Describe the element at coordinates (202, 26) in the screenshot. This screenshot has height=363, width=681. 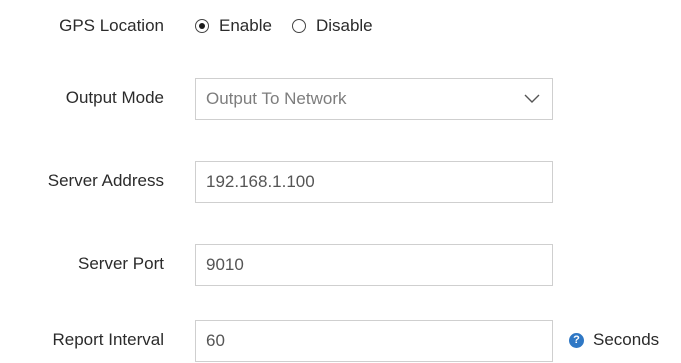
I see `radio-checked-icon` at that location.